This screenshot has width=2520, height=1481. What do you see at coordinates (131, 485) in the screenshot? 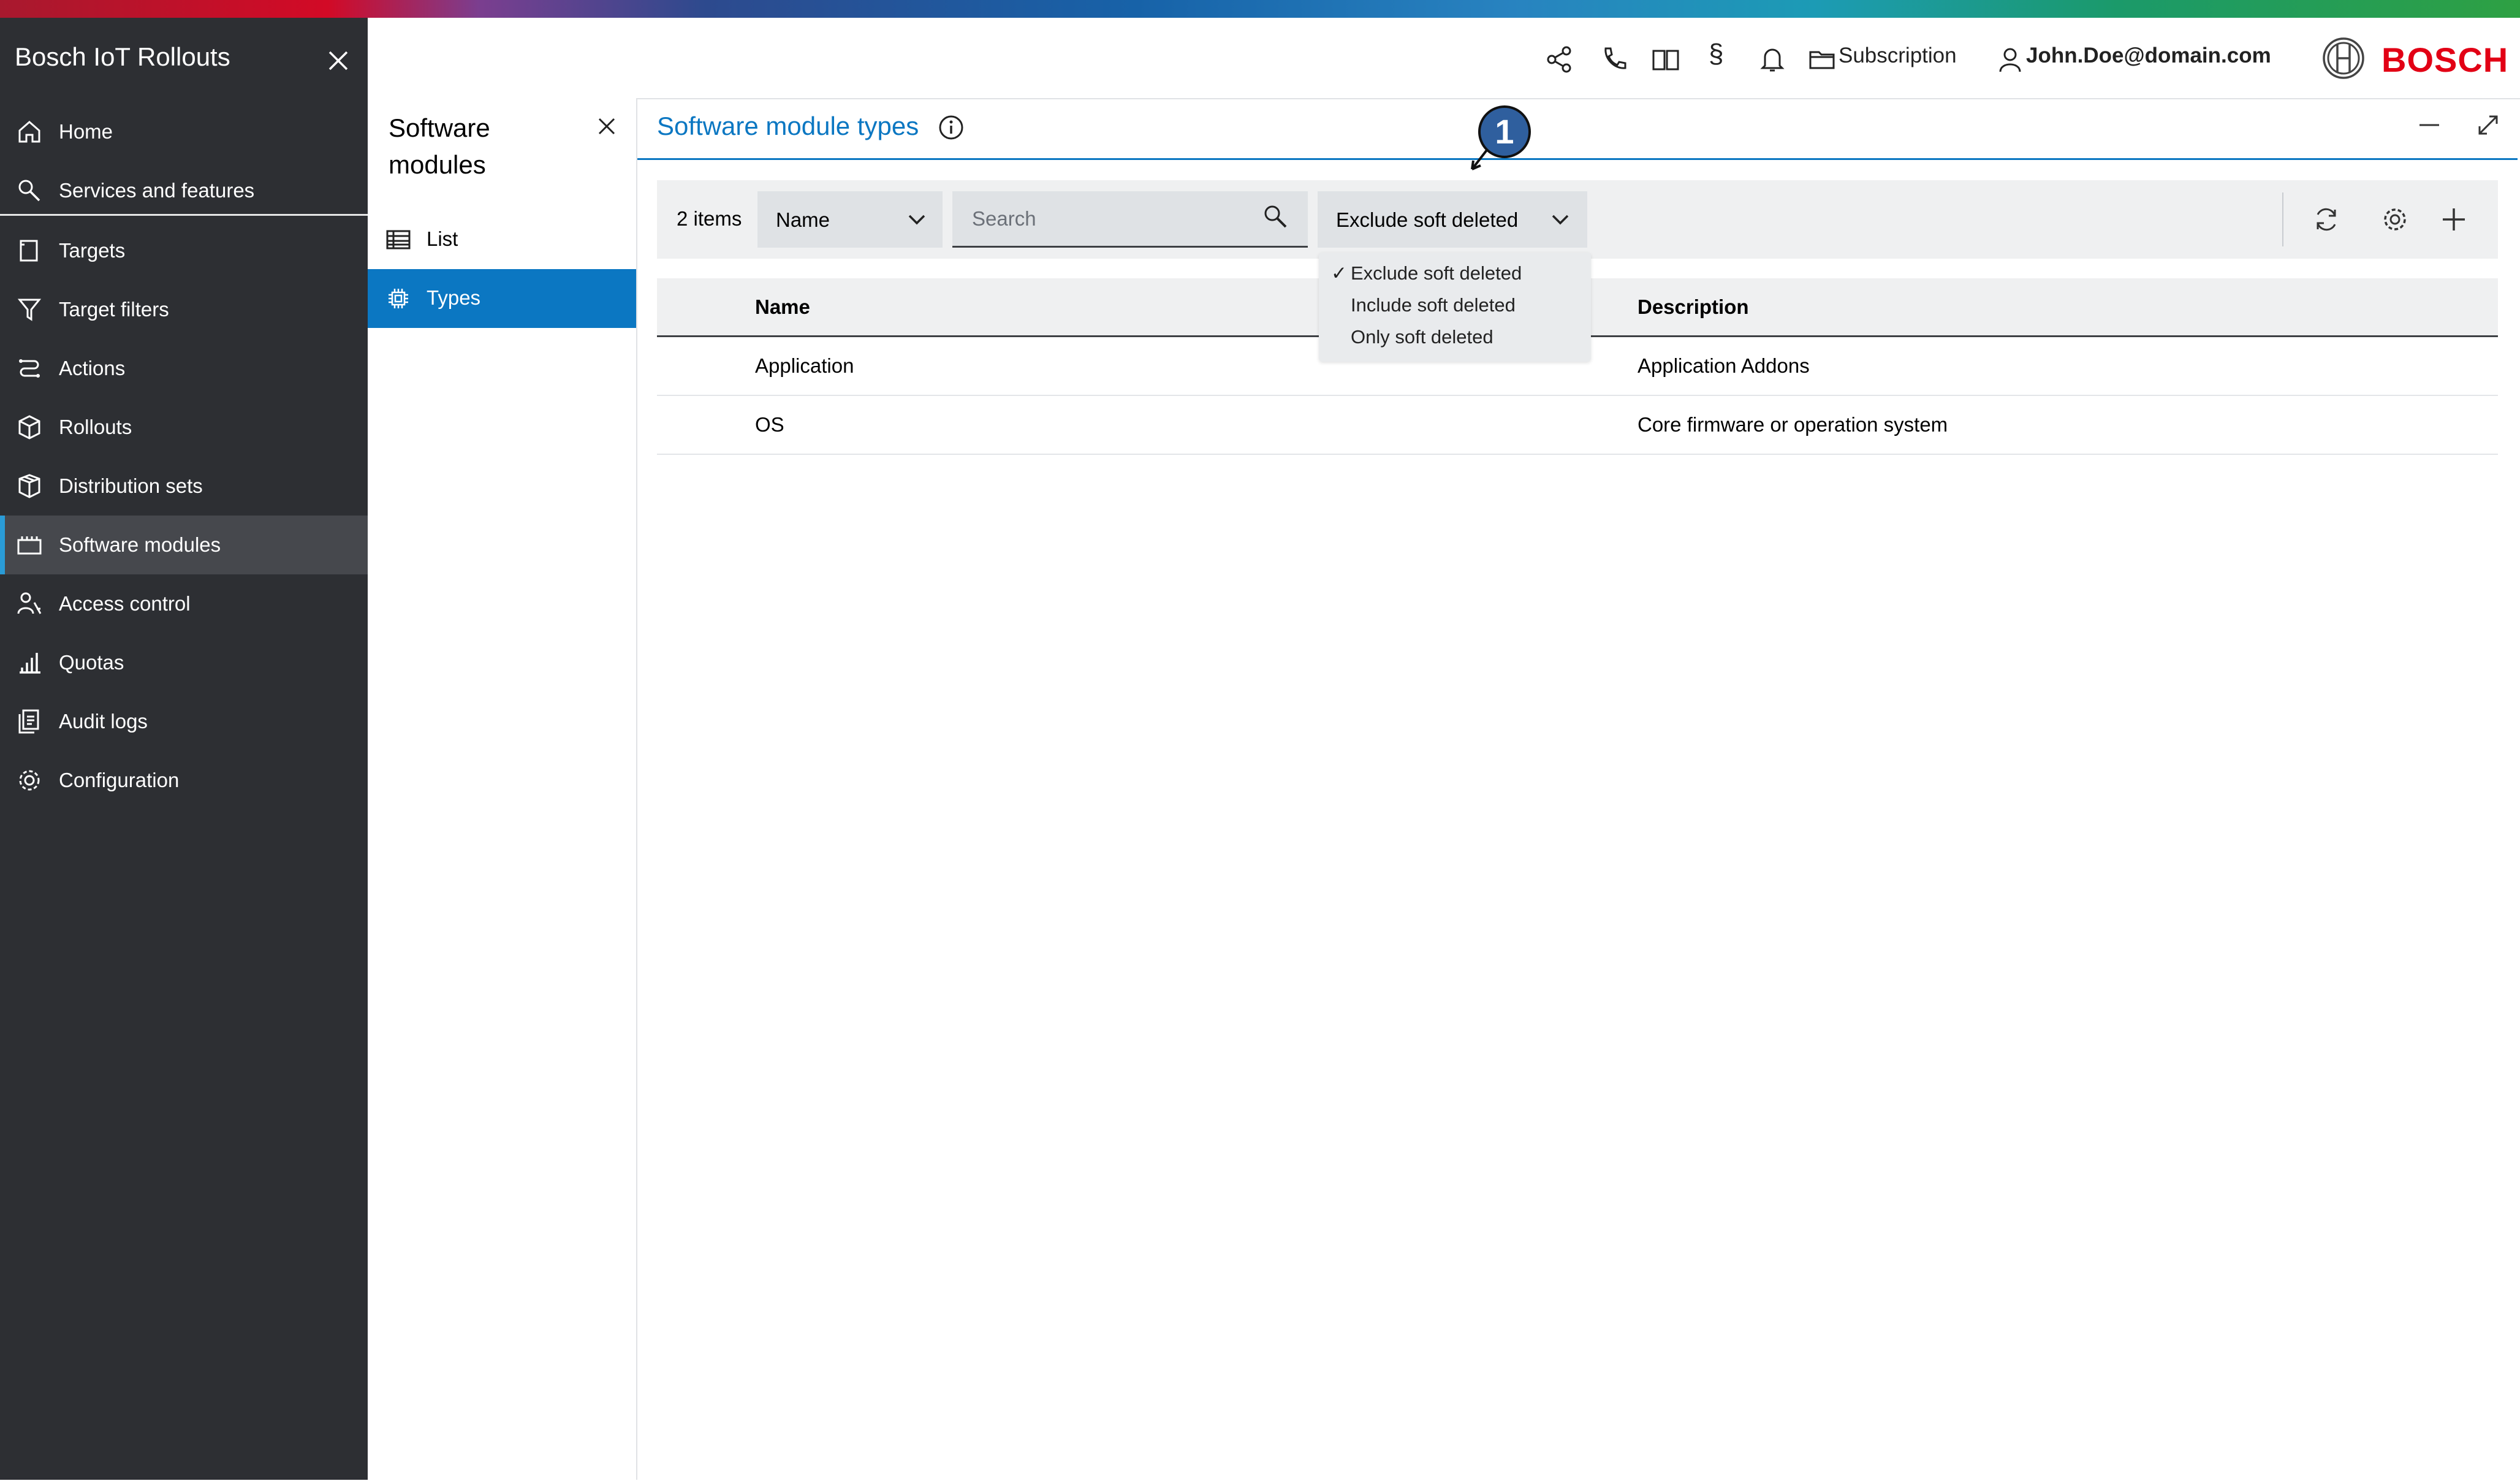
I see `sidebar-item-label: Distribution sets` at bounding box center [131, 485].